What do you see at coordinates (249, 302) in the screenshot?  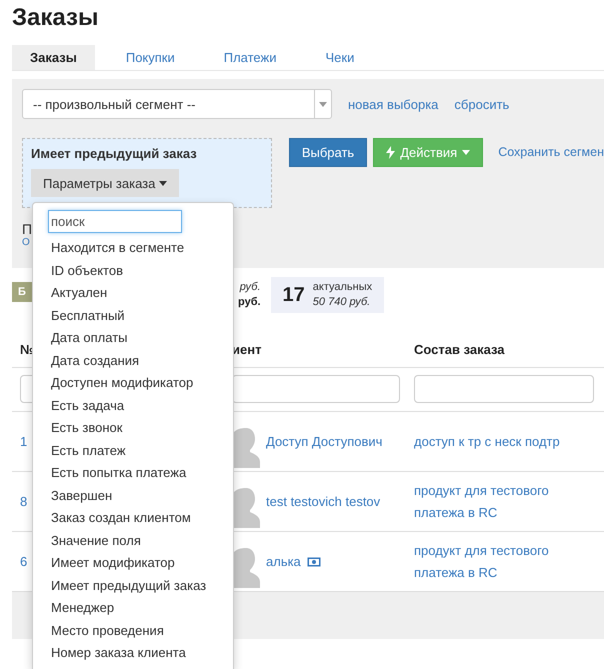 I see `sum-total: руб.` at bounding box center [249, 302].